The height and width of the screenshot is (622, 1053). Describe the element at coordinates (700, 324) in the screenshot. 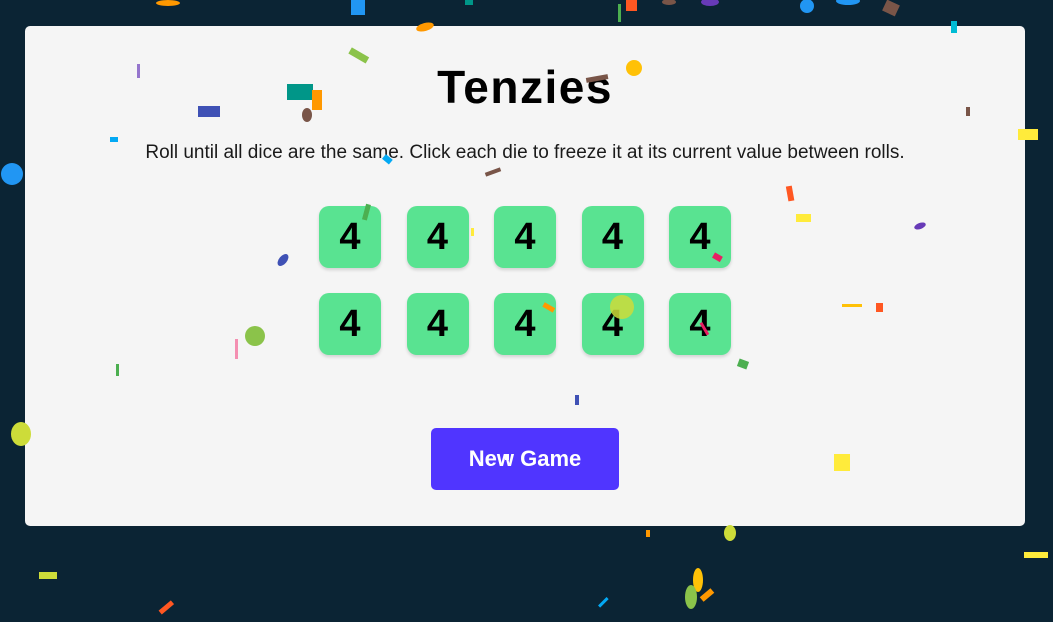

I see `die-10: 4` at that location.